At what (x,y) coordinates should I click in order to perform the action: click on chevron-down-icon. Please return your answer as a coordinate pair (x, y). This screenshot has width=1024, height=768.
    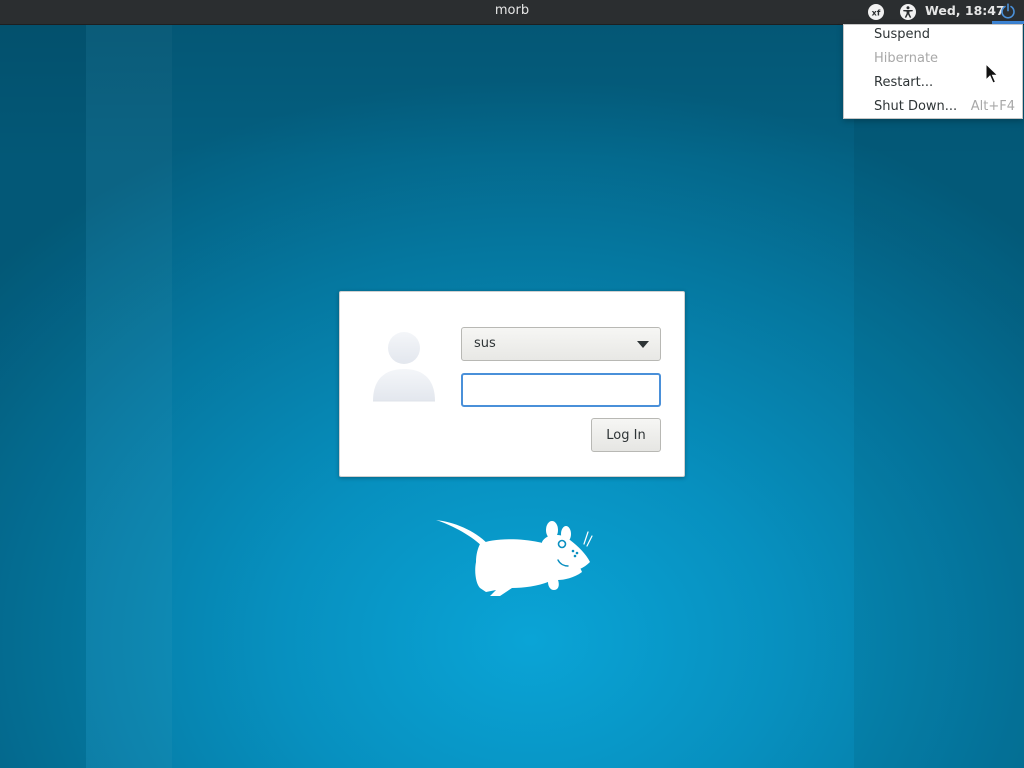
    Looking at the image, I should click on (643, 344).